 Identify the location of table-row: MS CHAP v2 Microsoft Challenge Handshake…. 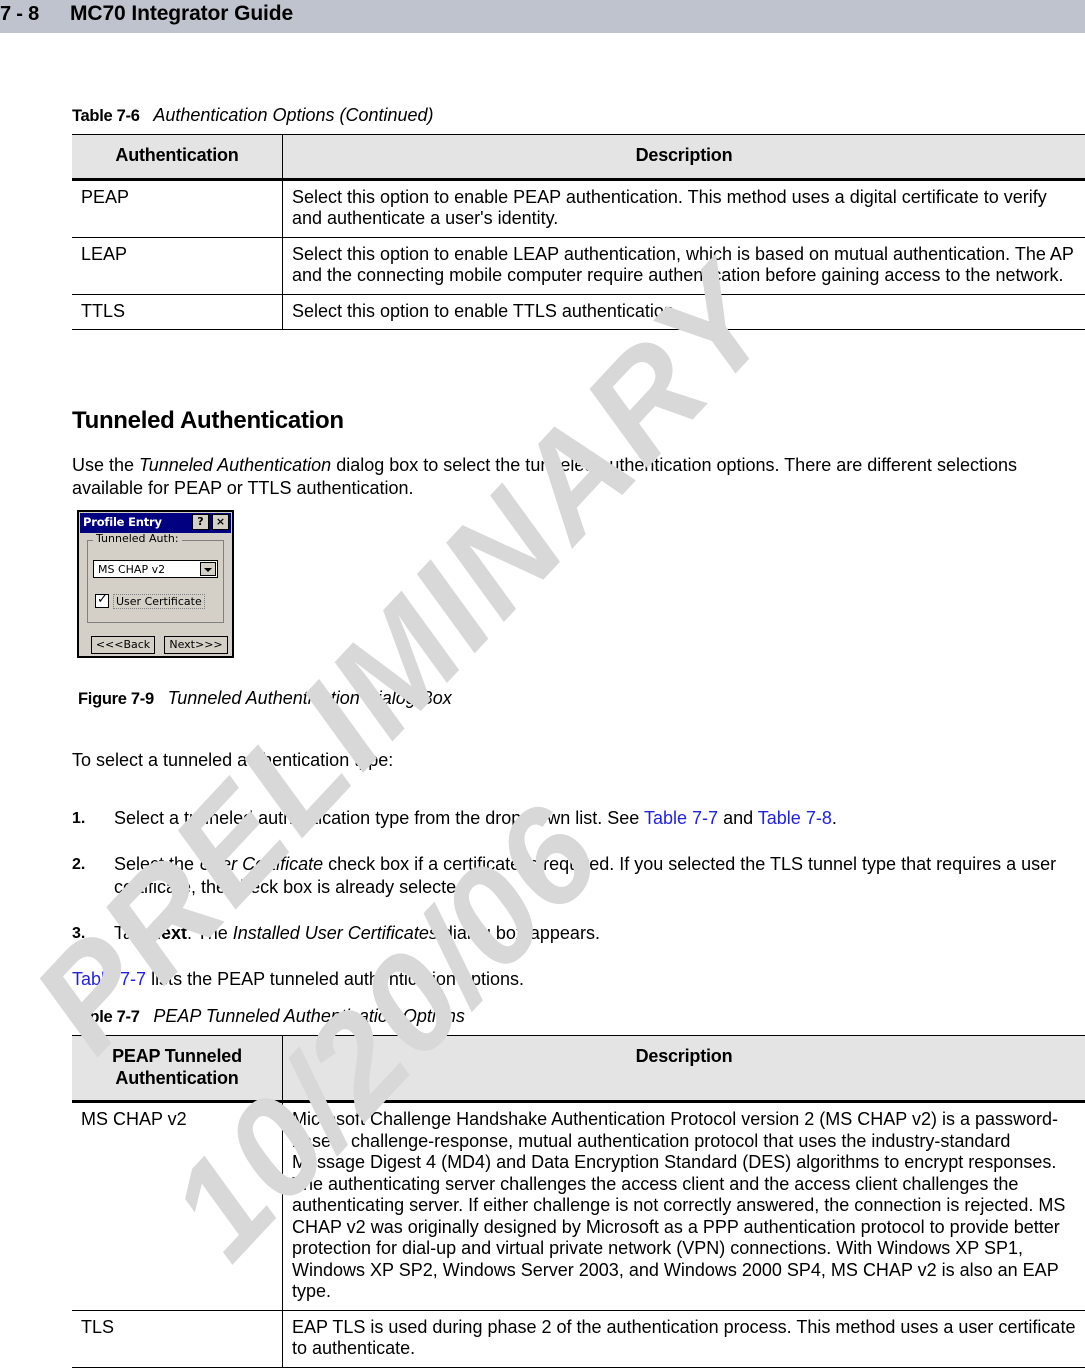
(578, 1206).